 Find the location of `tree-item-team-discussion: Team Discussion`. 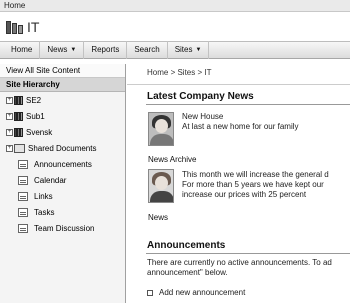

tree-item-team-discussion: Team Discussion is located at coordinates (62, 228).